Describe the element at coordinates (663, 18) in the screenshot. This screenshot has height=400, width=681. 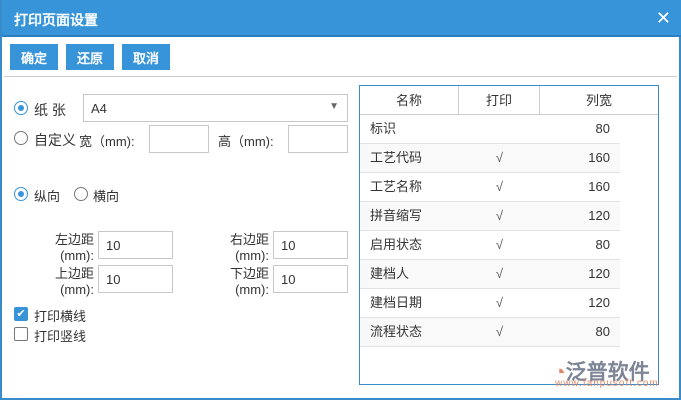
I see `close-icon: ✕` at that location.